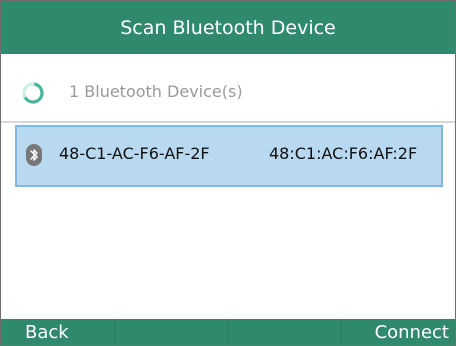 The height and width of the screenshot is (346, 456). What do you see at coordinates (411, 332) in the screenshot?
I see `connect-softkey-label: Connect` at bounding box center [411, 332].